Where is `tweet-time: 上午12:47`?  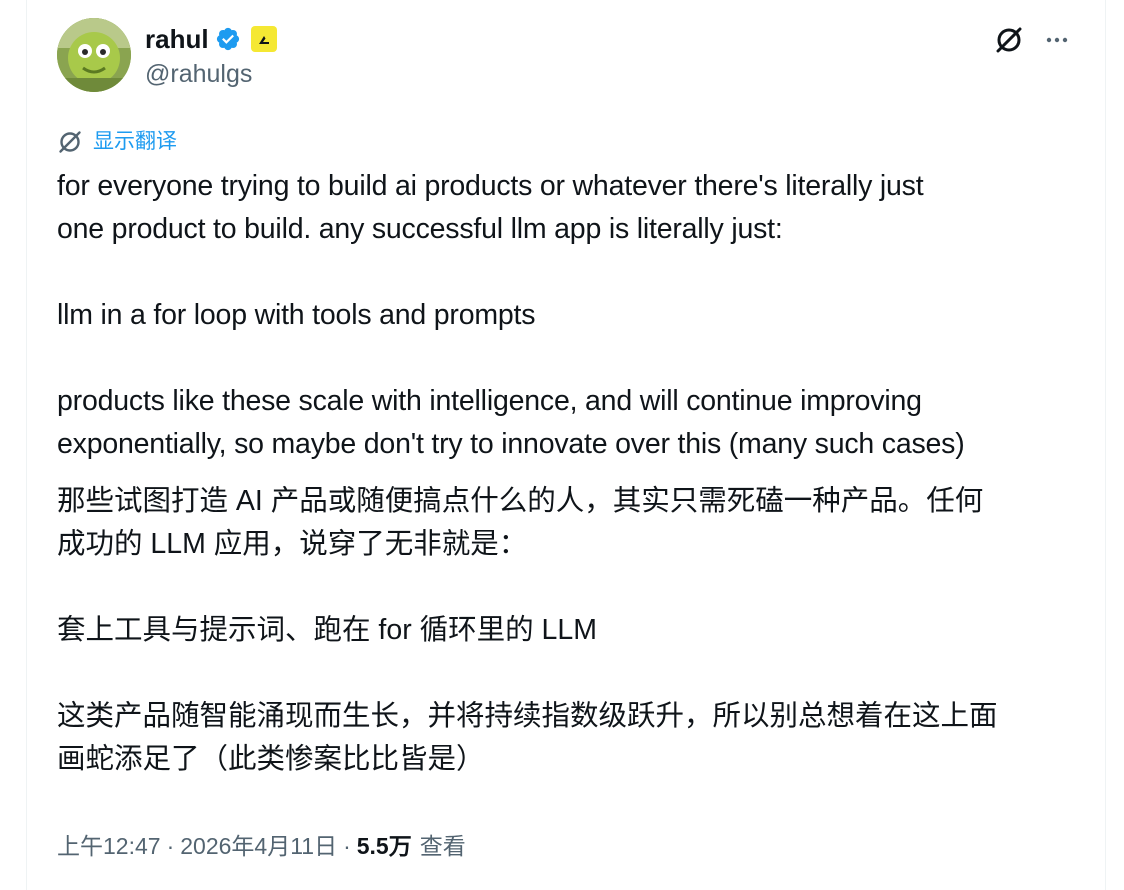 tweet-time: 上午12:47 is located at coordinates (109, 846).